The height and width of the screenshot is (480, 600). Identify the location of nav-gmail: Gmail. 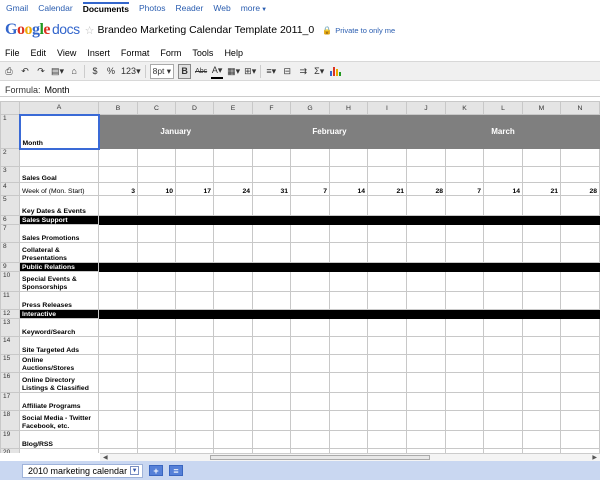
(17, 8).